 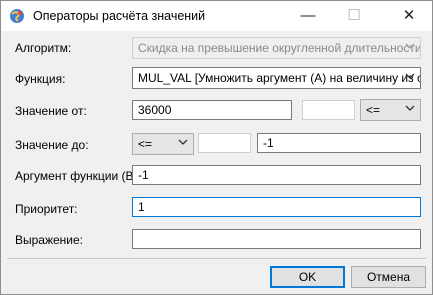 What do you see at coordinates (119, 16) in the screenshot?
I see `window-title: Операторы расчёта значений` at bounding box center [119, 16].